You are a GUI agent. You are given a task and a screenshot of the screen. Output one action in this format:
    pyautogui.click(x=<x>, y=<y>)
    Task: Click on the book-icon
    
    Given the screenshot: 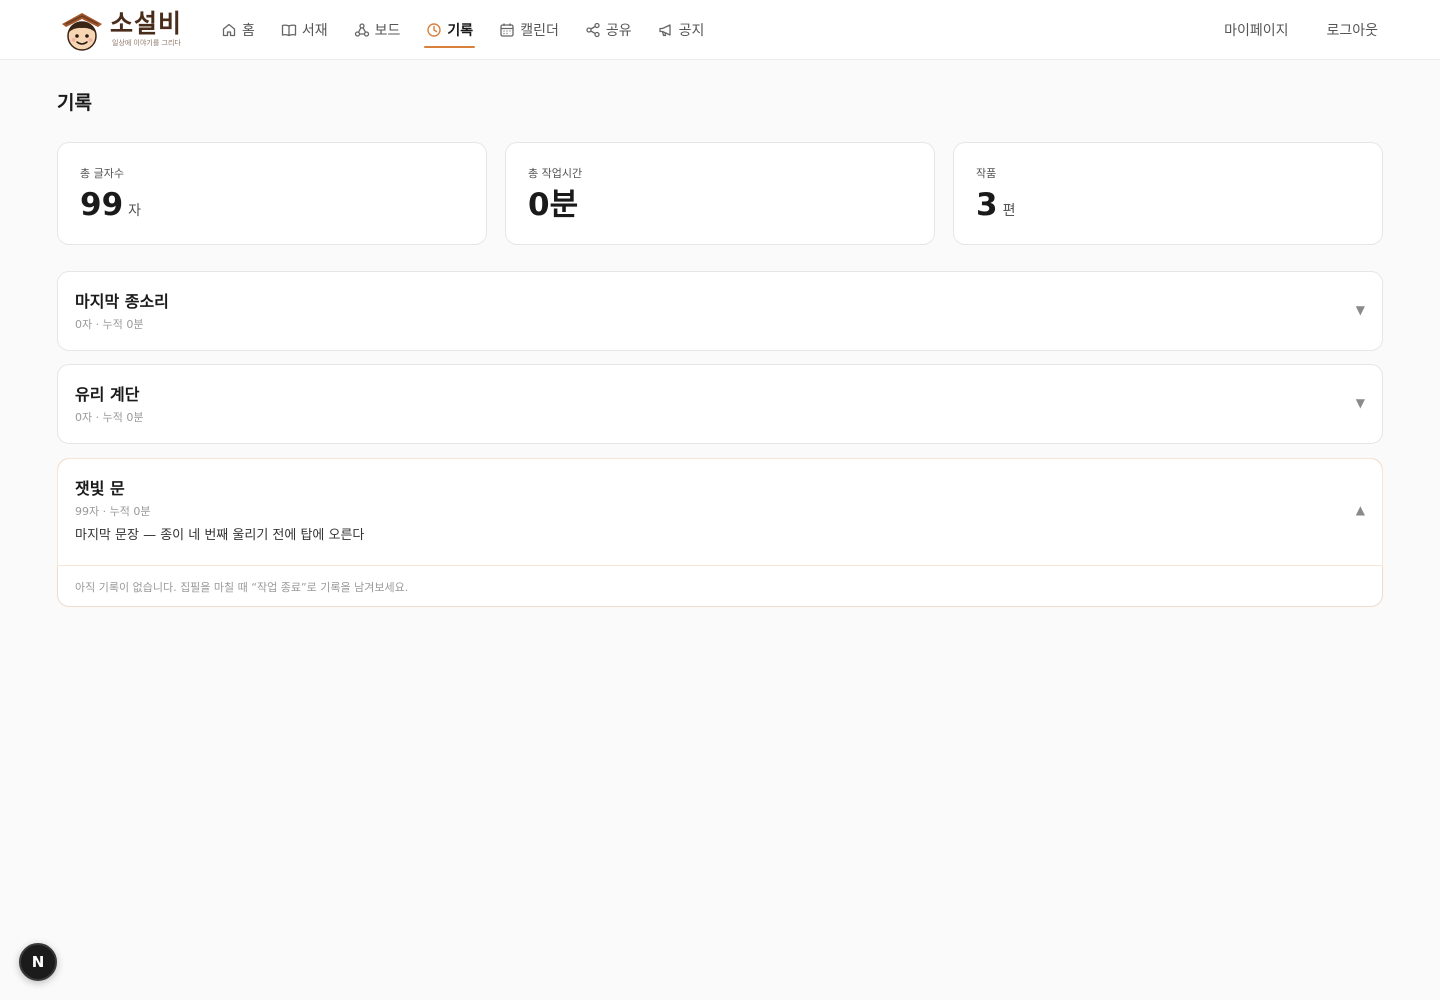 What is the action you would take?
    pyautogui.click(x=289, y=30)
    